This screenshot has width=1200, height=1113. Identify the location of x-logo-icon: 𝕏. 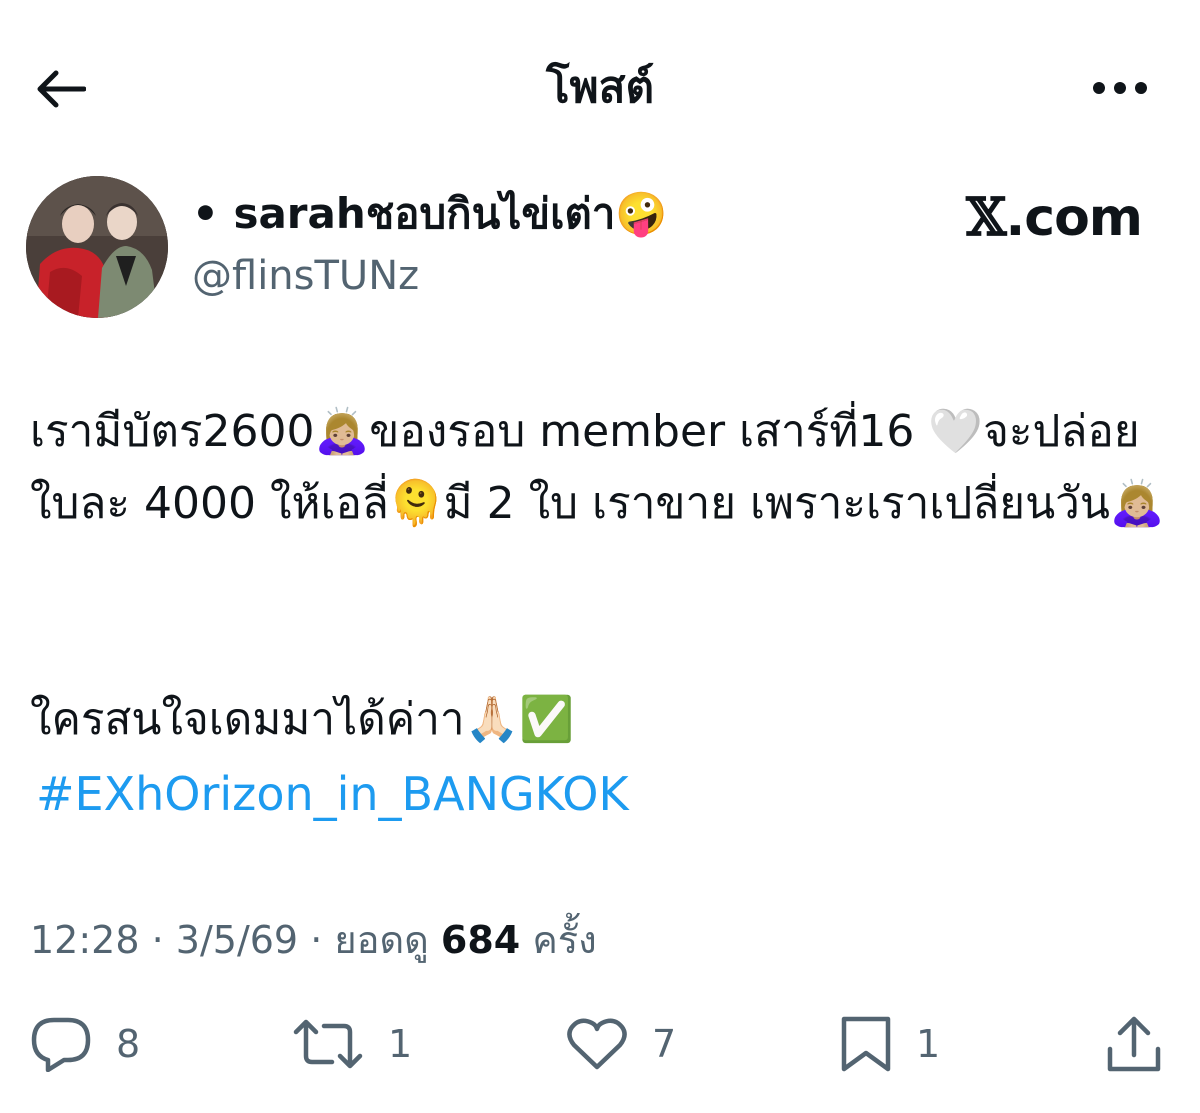
(986, 217).